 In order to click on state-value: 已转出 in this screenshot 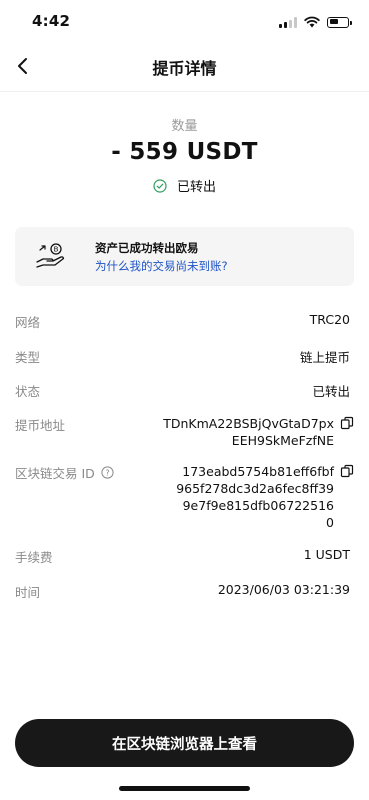, I will do `click(331, 391)`.